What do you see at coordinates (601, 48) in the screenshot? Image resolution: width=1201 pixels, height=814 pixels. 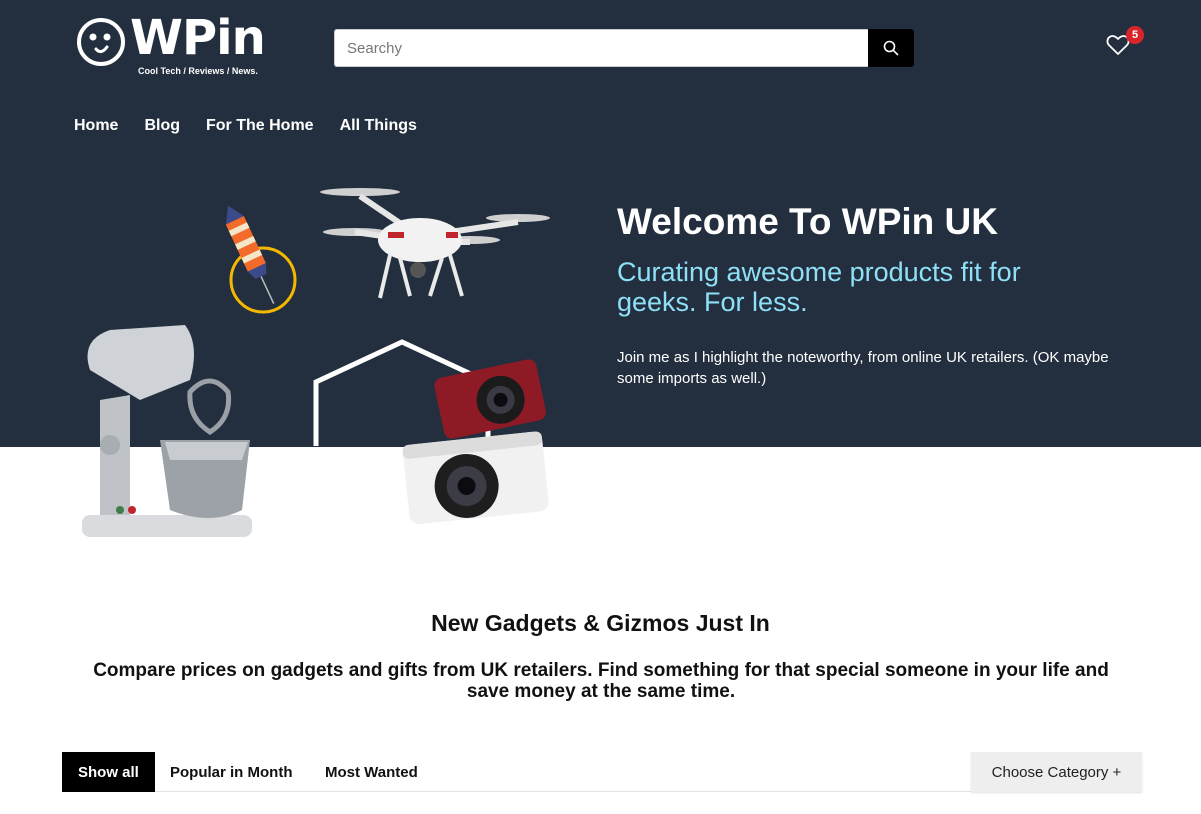 I see `search-input` at bounding box center [601, 48].